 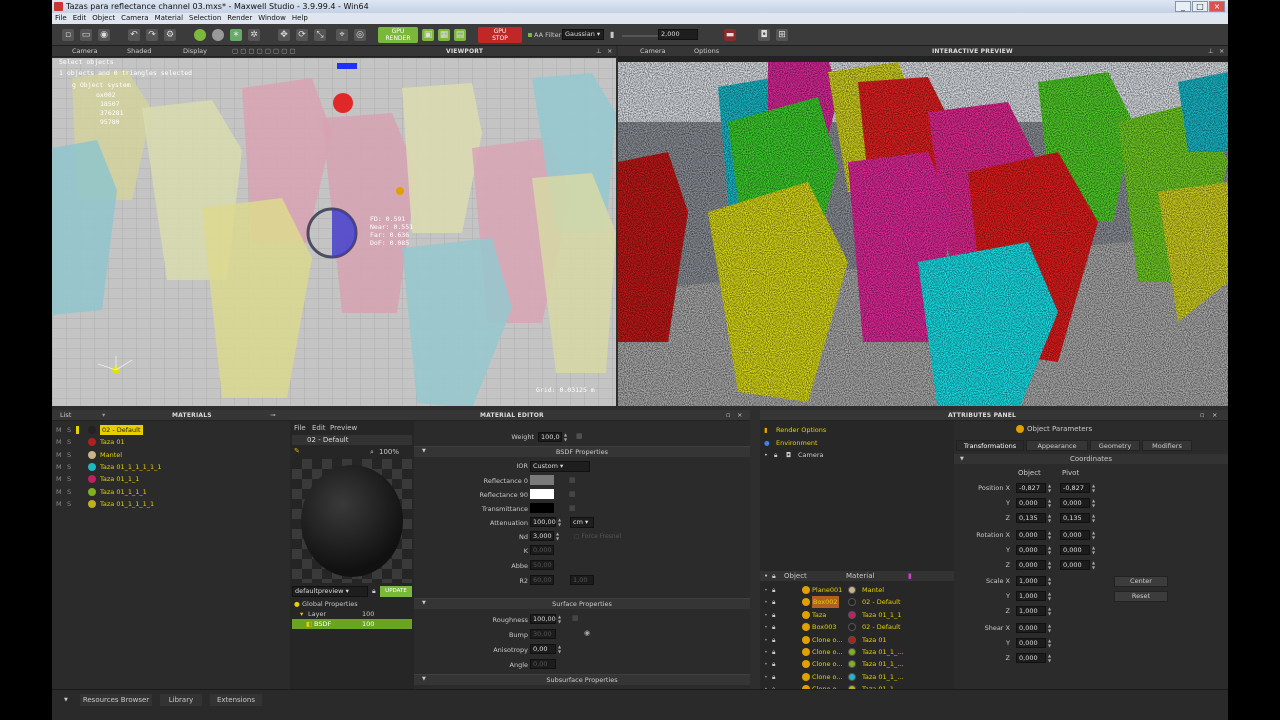 I want to click on r2-input-b: 1,00, so click(x=582, y=580).